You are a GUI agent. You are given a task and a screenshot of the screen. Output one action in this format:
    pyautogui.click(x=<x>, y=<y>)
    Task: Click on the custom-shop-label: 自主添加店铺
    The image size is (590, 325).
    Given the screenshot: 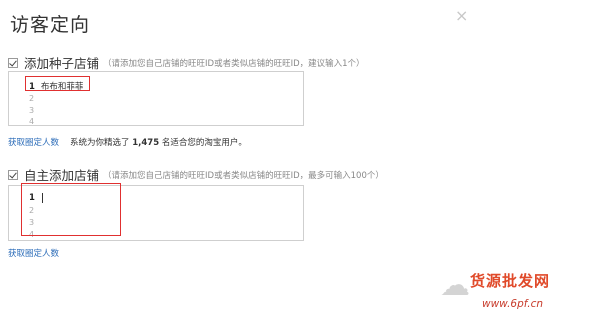 What is the action you would take?
    pyautogui.click(x=62, y=175)
    